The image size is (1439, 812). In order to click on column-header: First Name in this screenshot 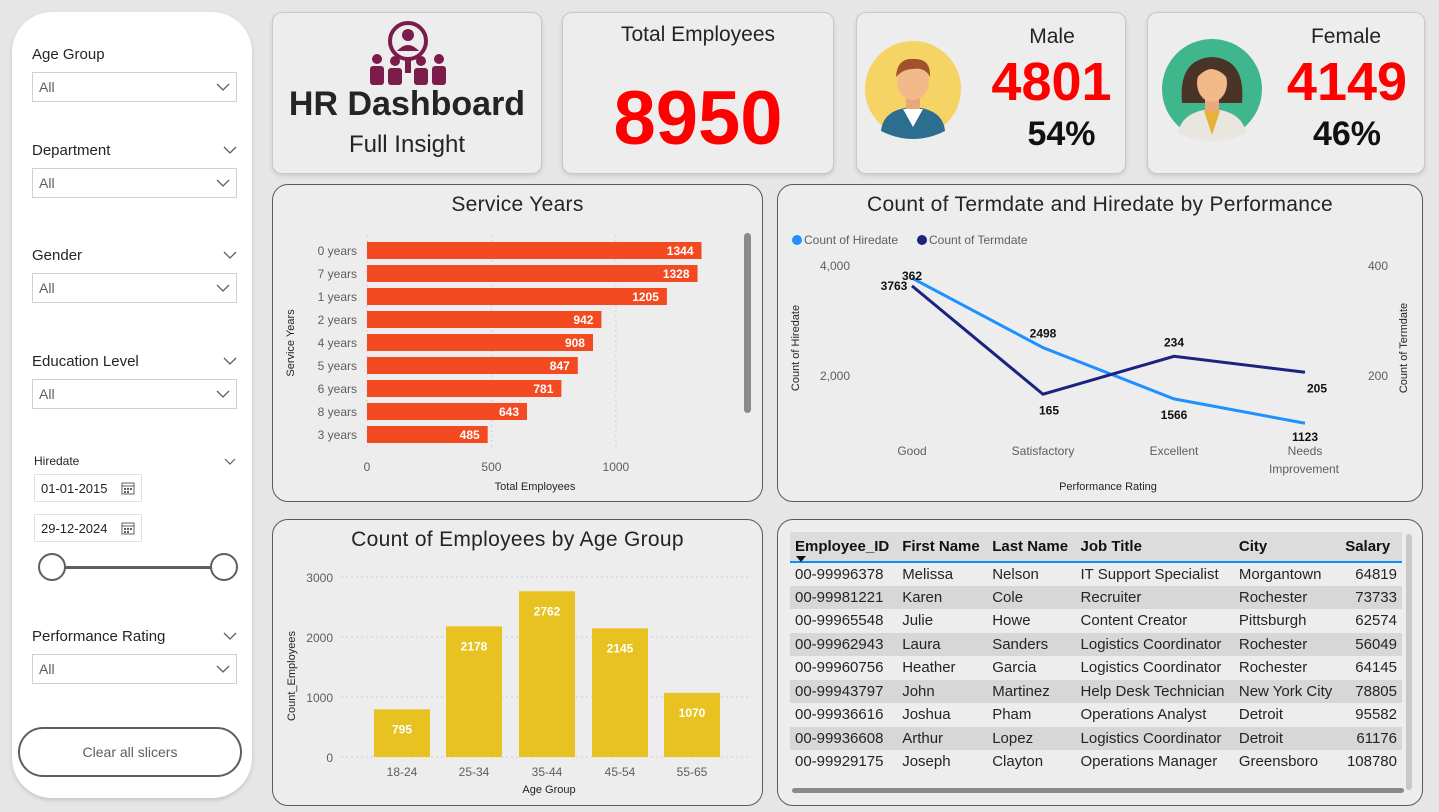, I will do `click(942, 547)`.